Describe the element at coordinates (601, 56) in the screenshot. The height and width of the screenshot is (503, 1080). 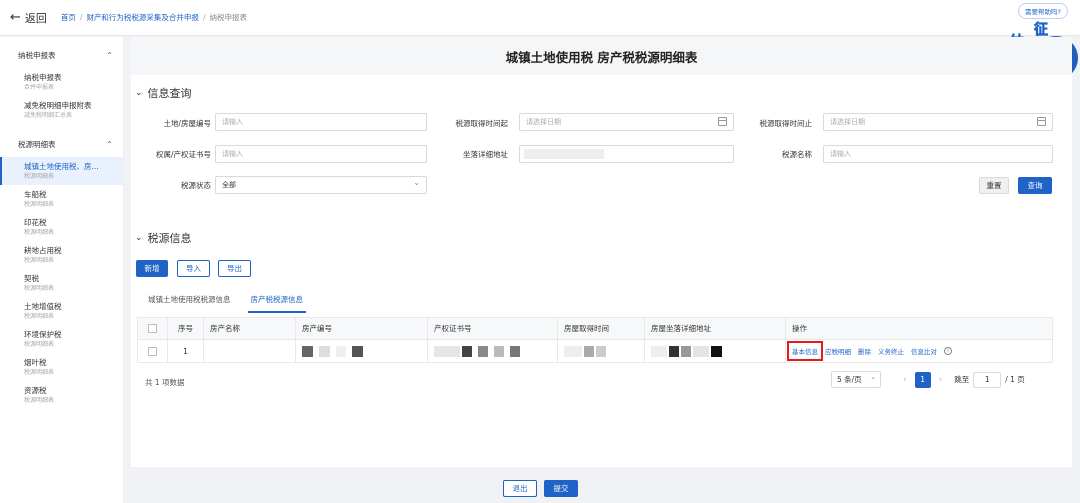
I see `page-title: 城镇土地使用税 房产税税源明细表` at that location.